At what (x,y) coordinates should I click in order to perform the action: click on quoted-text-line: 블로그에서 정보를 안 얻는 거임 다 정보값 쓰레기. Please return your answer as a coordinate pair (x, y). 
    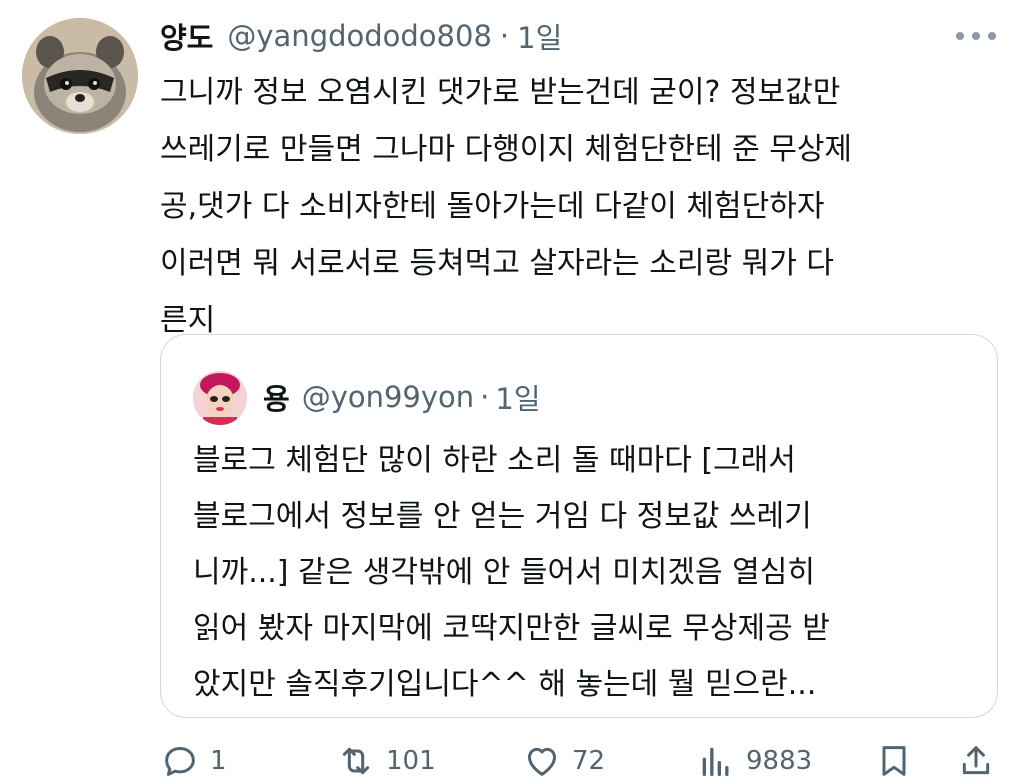
    Looking at the image, I should click on (502, 516).